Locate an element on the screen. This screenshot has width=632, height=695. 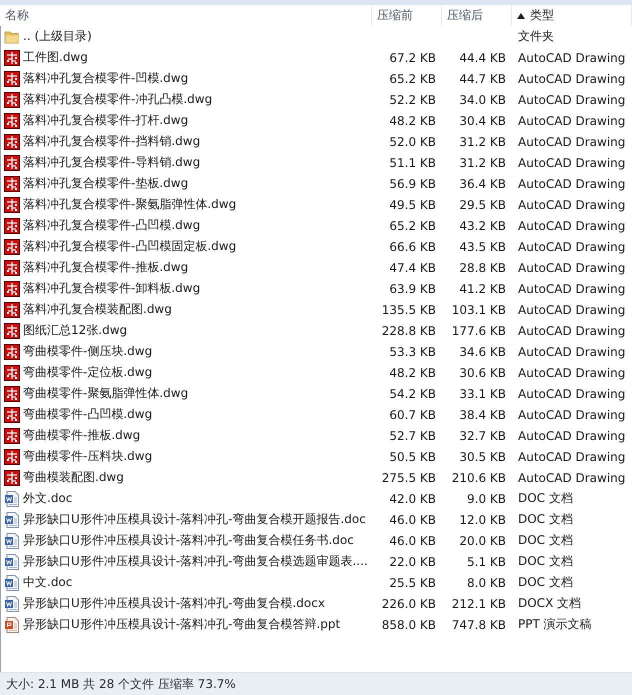
folder-icon is located at coordinates (12, 36).